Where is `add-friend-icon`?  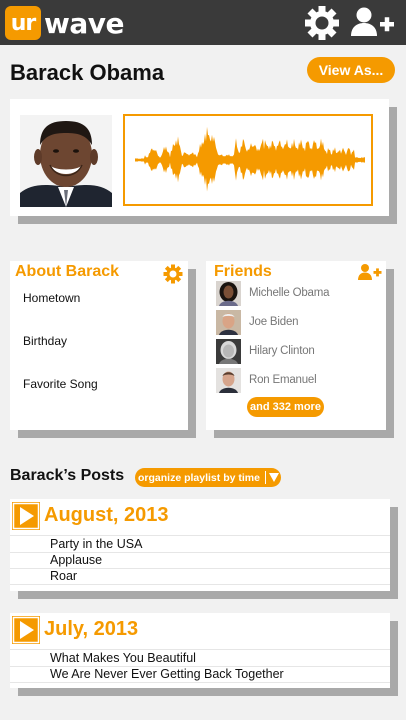
add-friend-icon is located at coordinates (370, 274).